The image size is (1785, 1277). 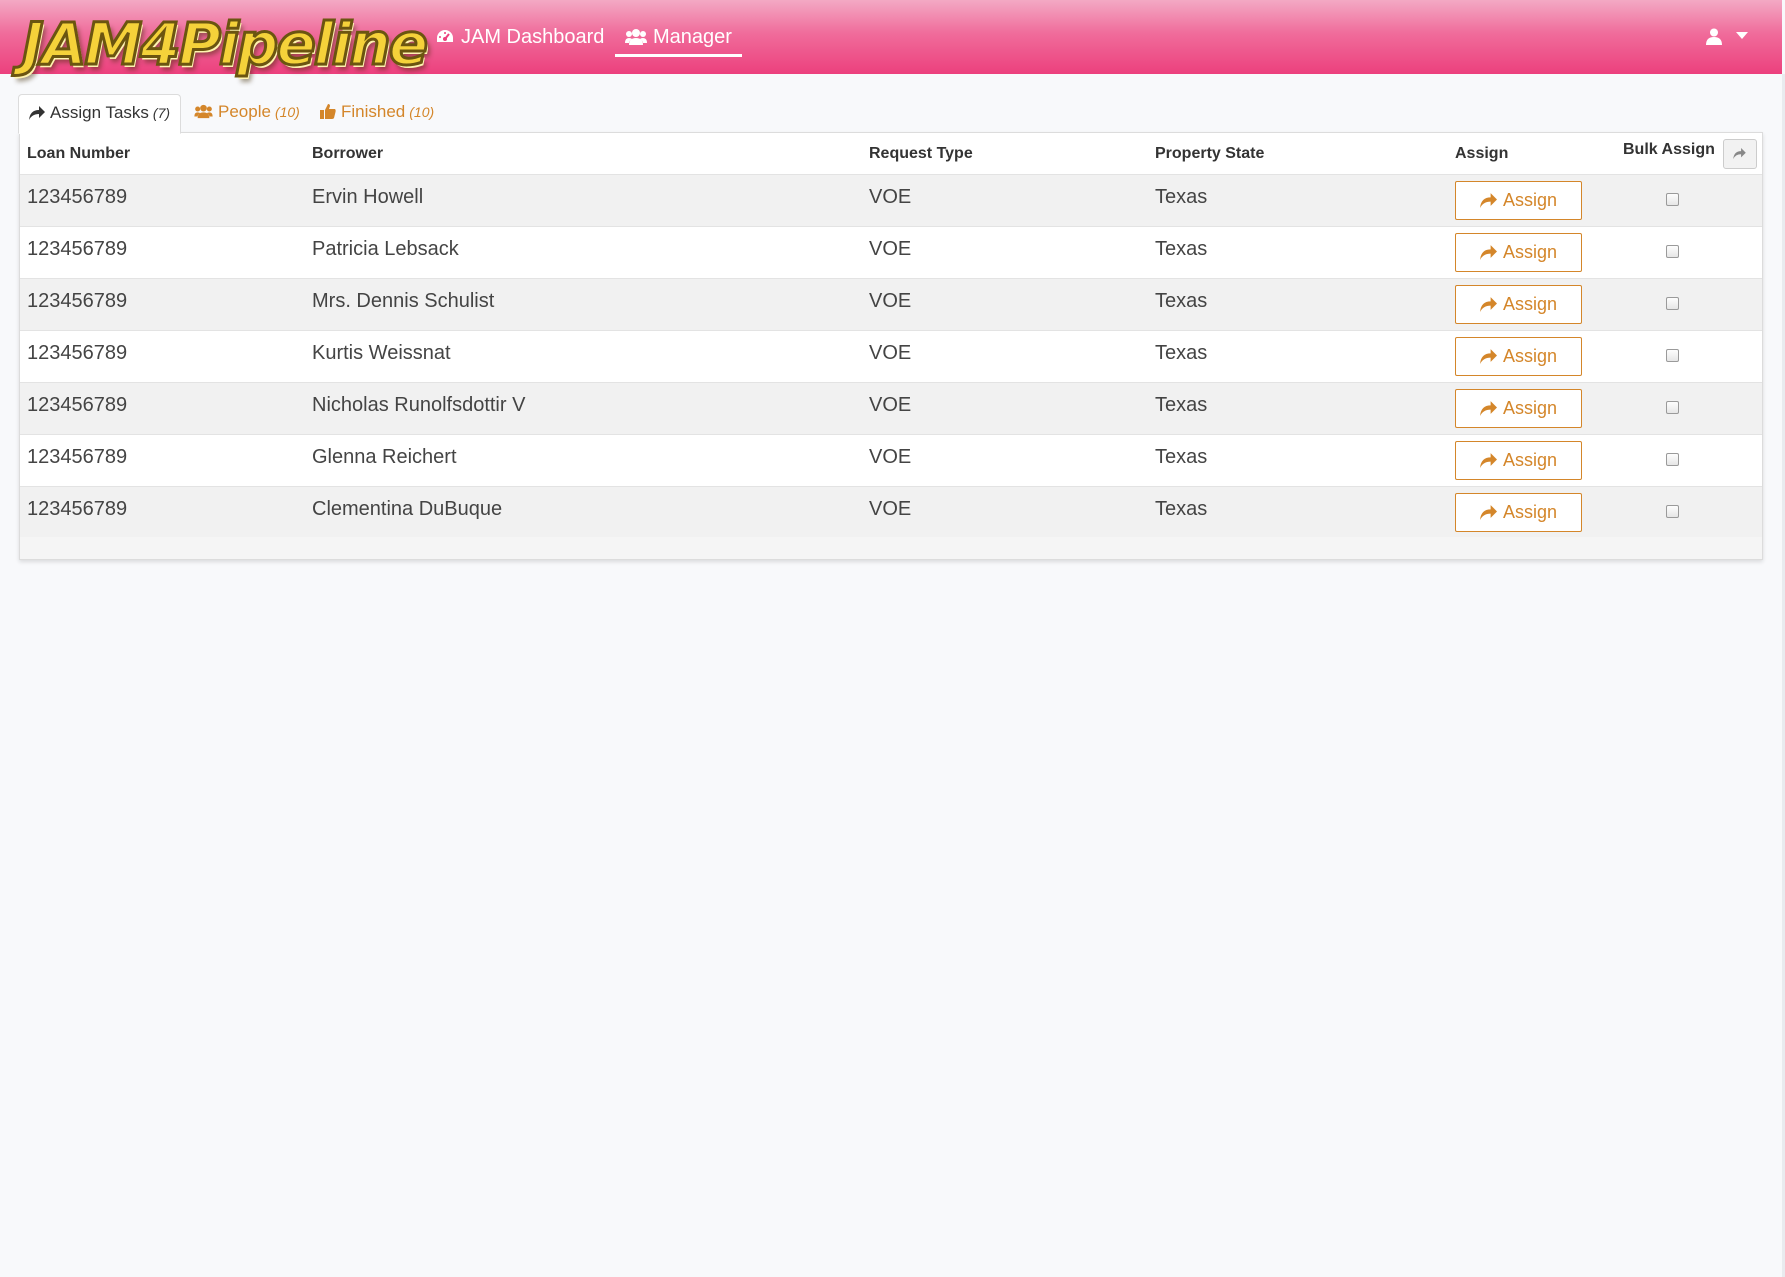 What do you see at coordinates (161, 113) in the screenshot?
I see `tab-count: (7)` at bounding box center [161, 113].